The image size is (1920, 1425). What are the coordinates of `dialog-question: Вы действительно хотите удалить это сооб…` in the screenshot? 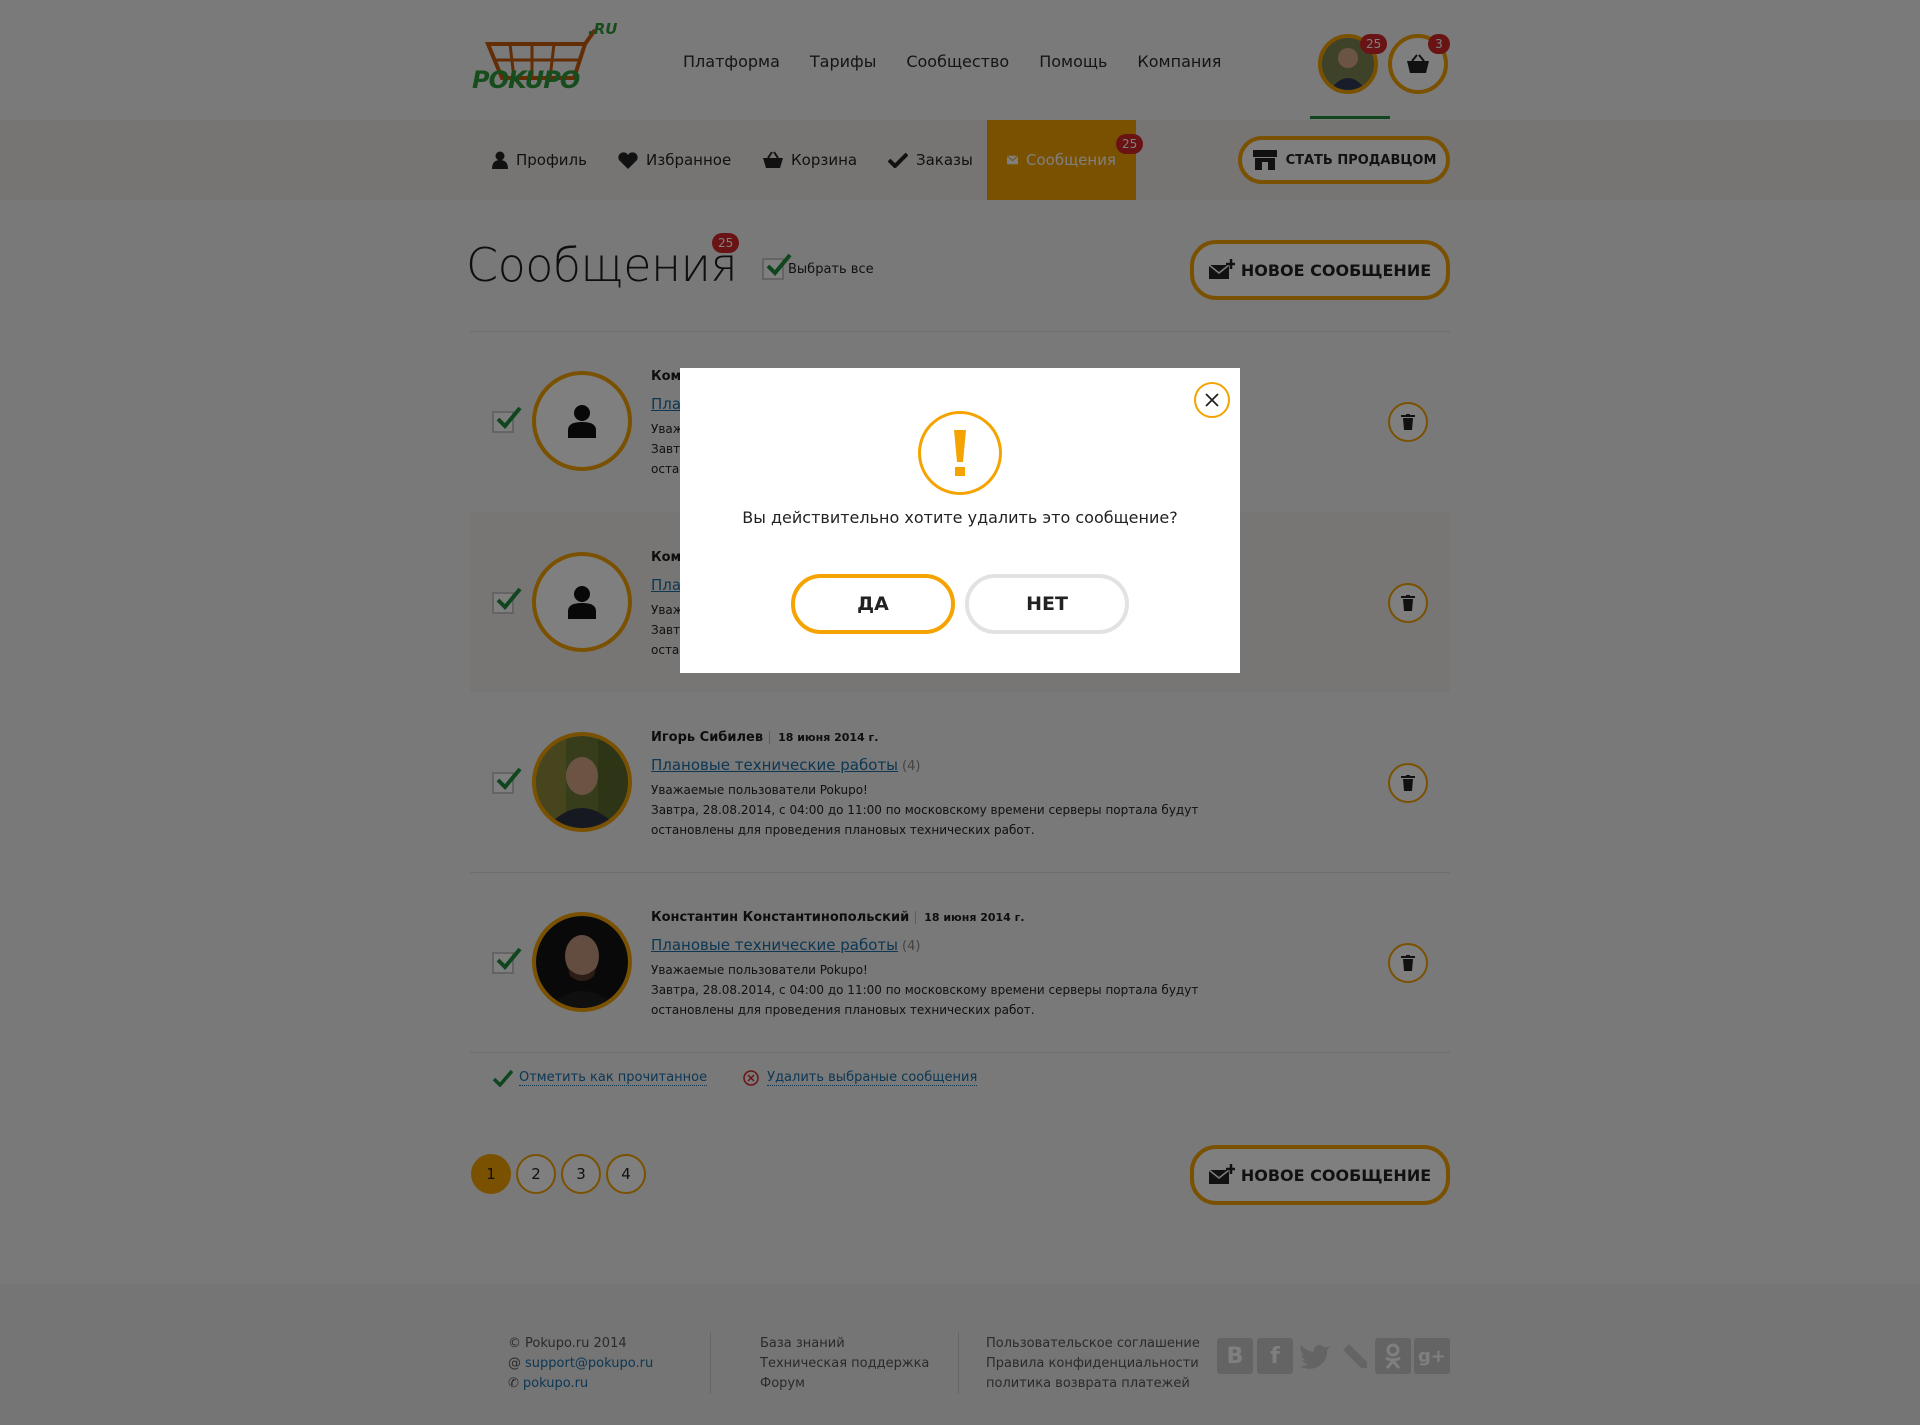 It's located at (960, 517).